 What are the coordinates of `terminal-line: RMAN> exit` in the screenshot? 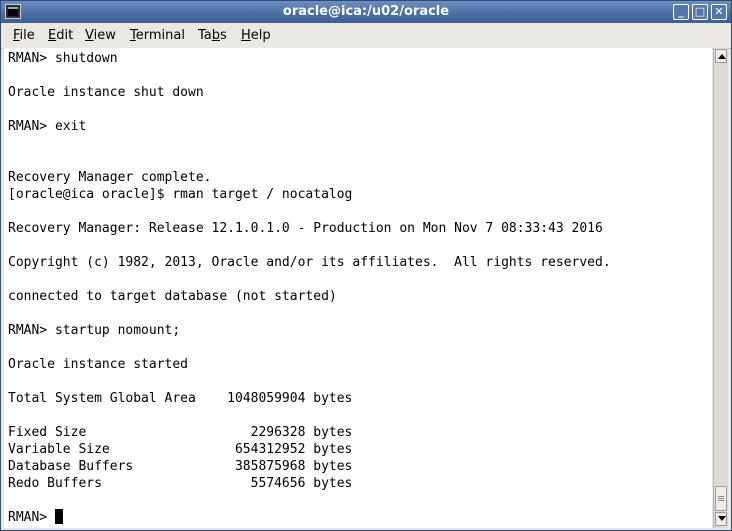 It's located at (47, 126).